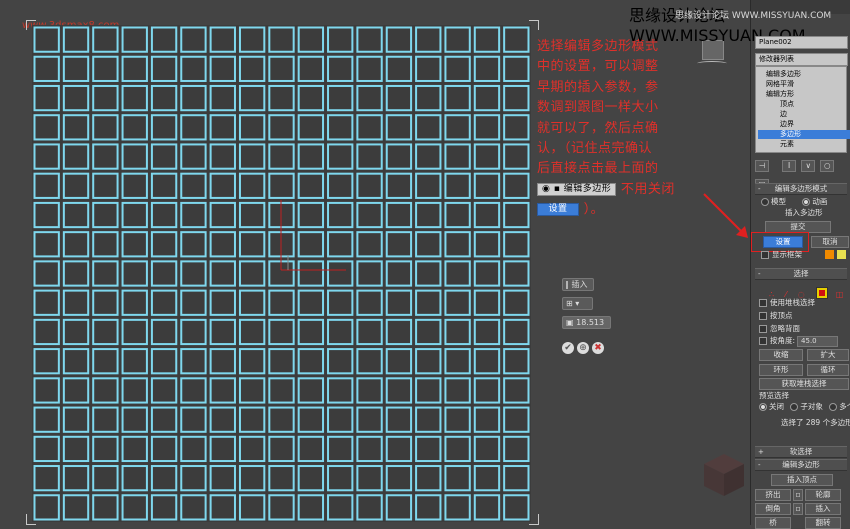 The width and height of the screenshot is (850, 529). Describe the element at coordinates (818, 341) in the screenshot. I see `angle-field: 45.0` at that location.